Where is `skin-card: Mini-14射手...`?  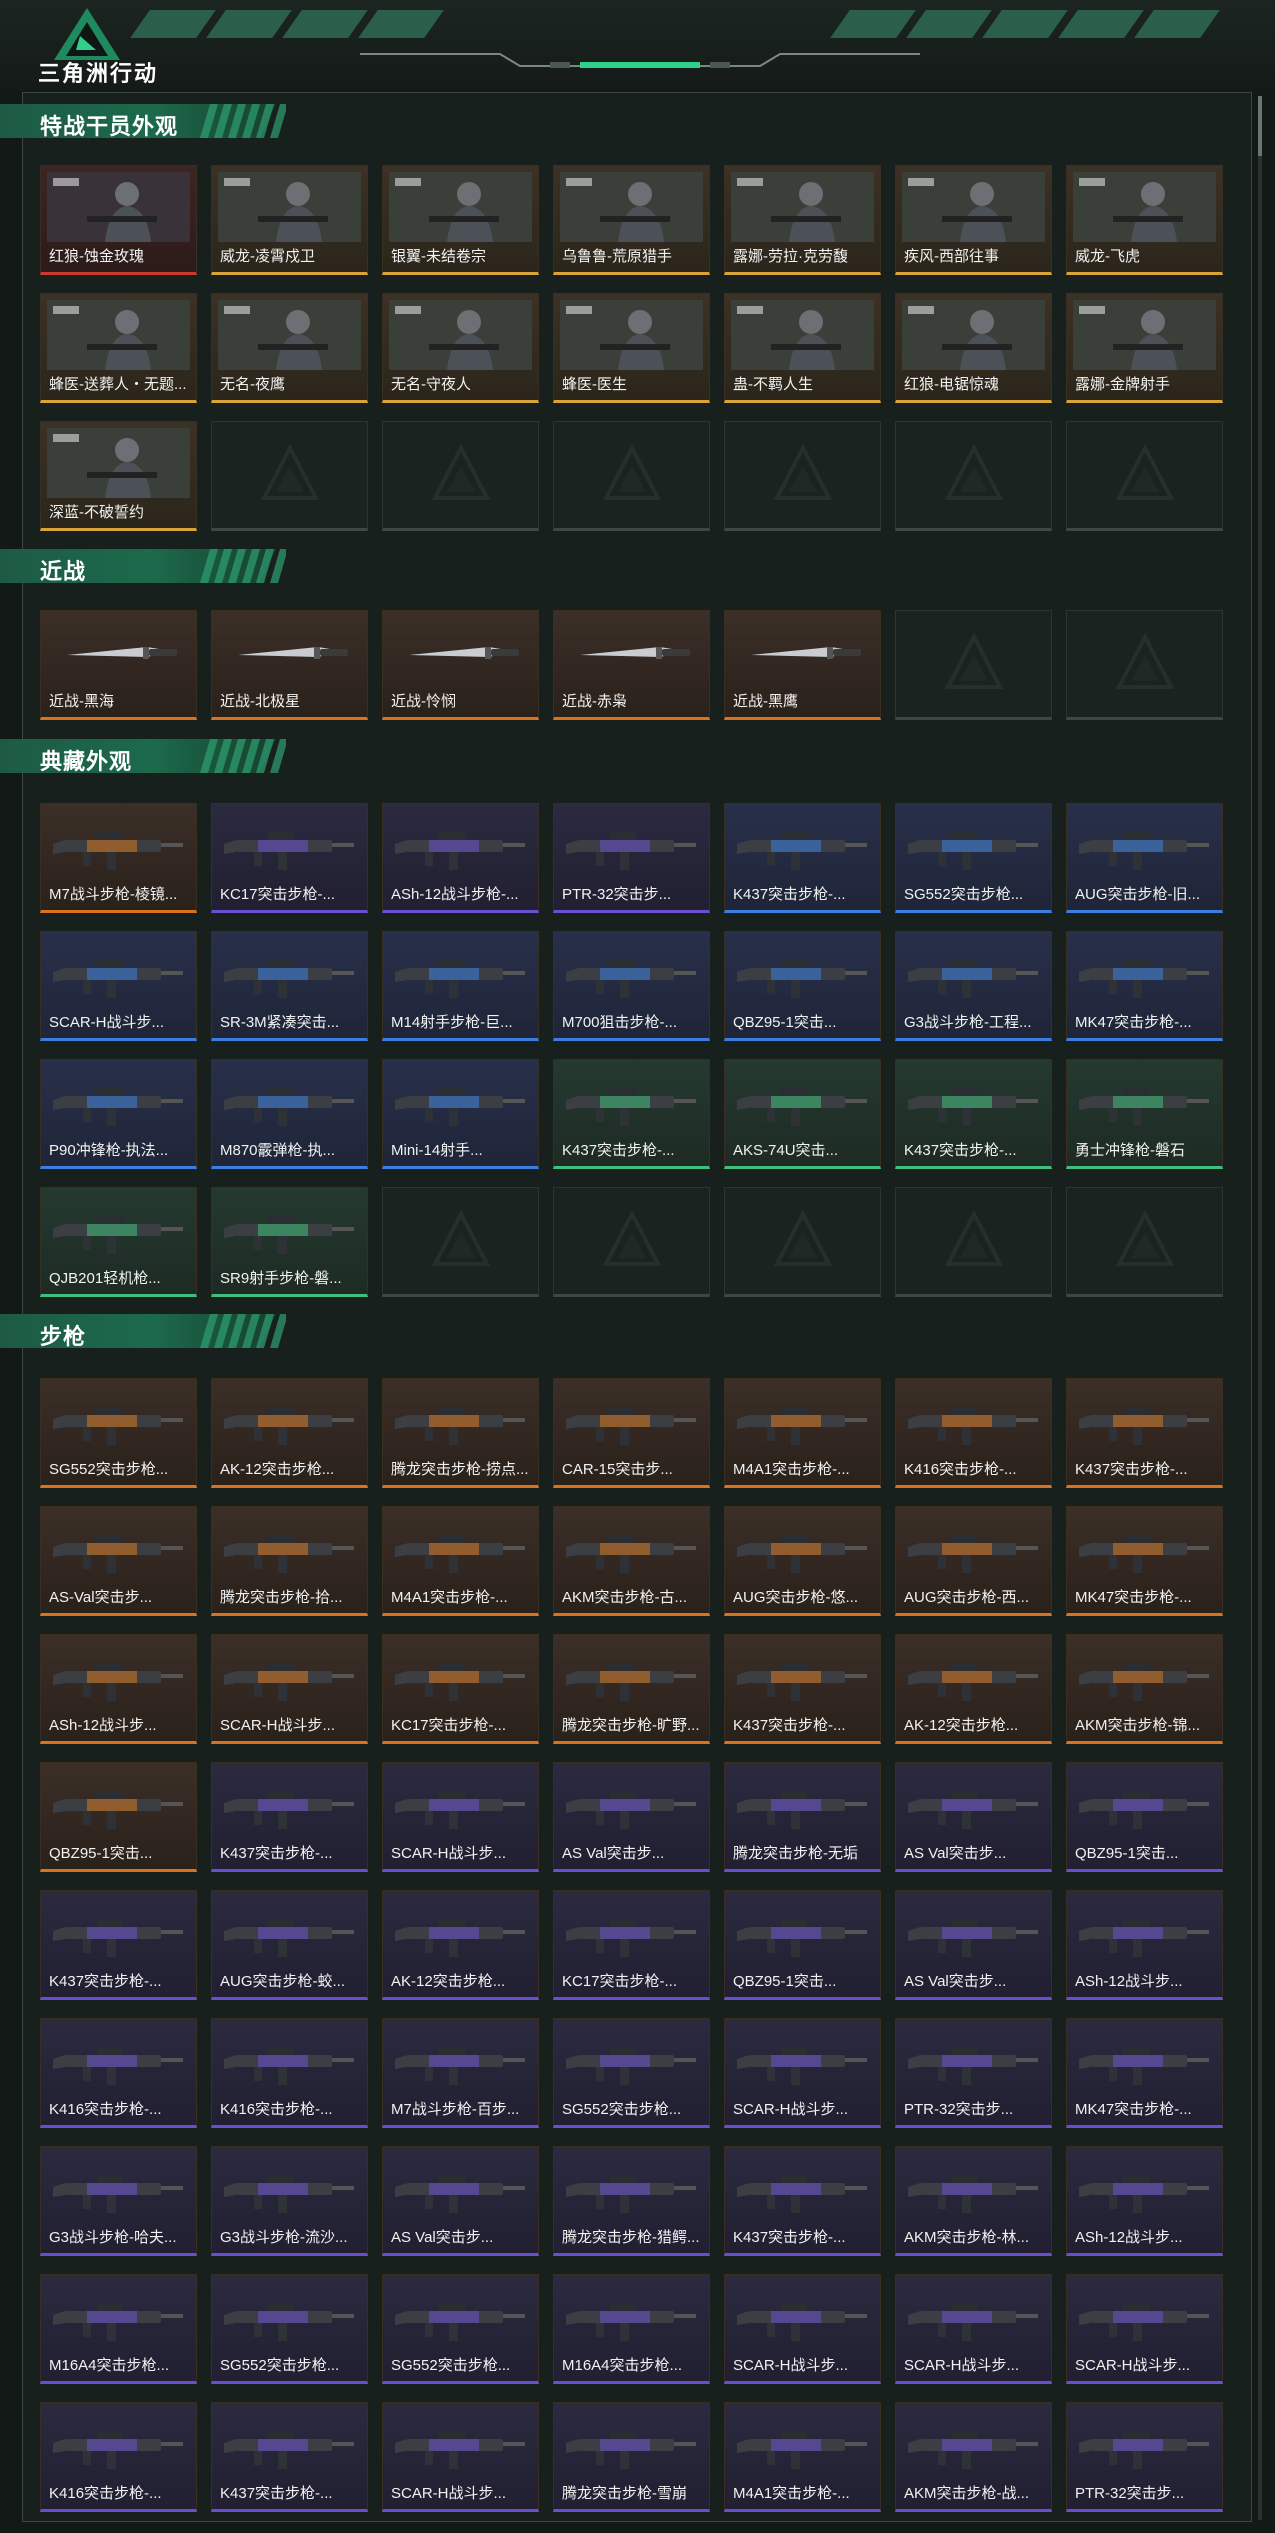 skin-card: Mini-14射手... is located at coordinates (460, 1114).